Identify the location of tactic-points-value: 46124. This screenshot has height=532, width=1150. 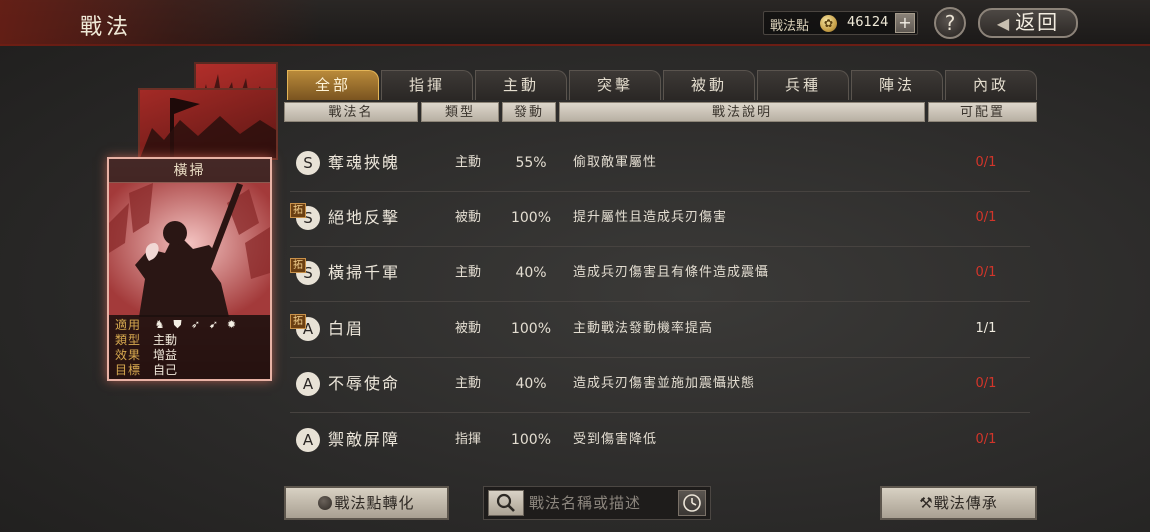
(868, 22).